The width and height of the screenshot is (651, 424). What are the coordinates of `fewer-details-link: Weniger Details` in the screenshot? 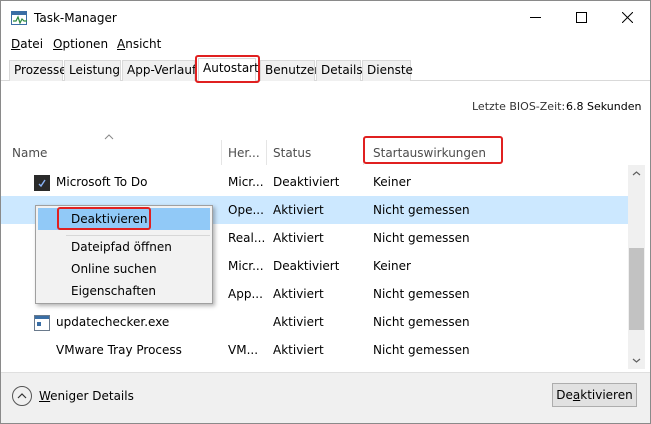 It's located at (86, 396).